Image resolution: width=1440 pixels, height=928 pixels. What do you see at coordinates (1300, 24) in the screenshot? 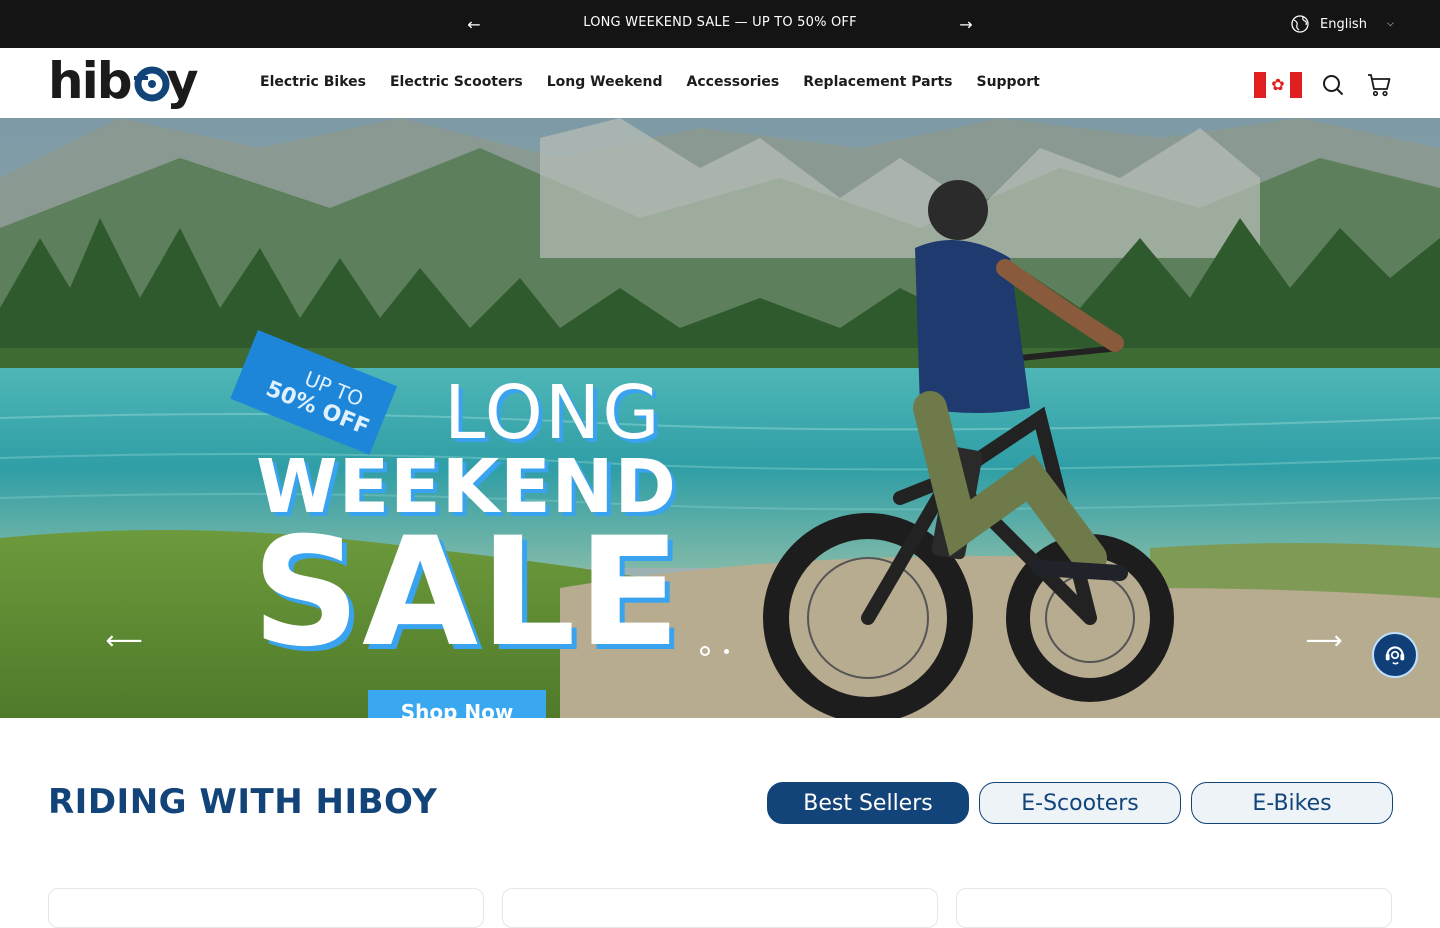
I see `globe-icon` at bounding box center [1300, 24].